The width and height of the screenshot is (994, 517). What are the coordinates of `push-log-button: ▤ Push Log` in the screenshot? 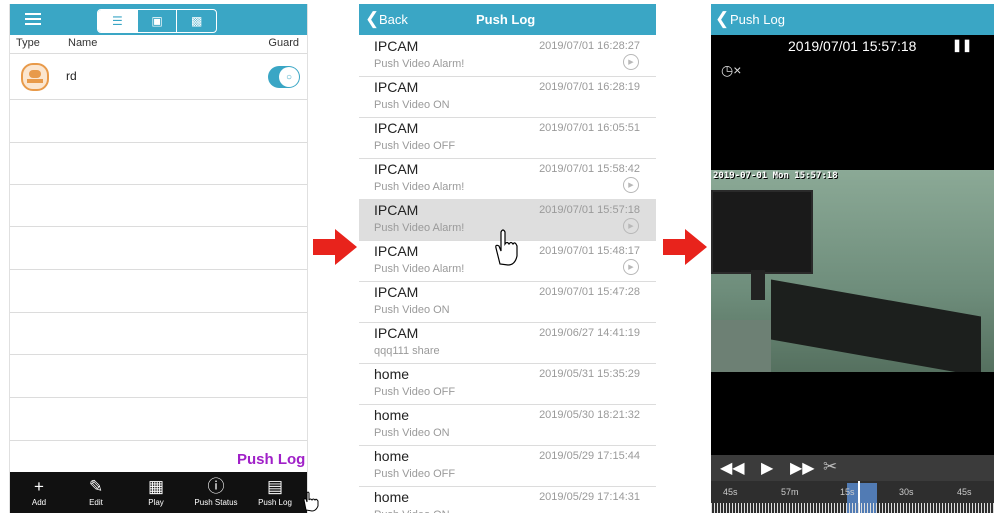 It's located at (275, 492).